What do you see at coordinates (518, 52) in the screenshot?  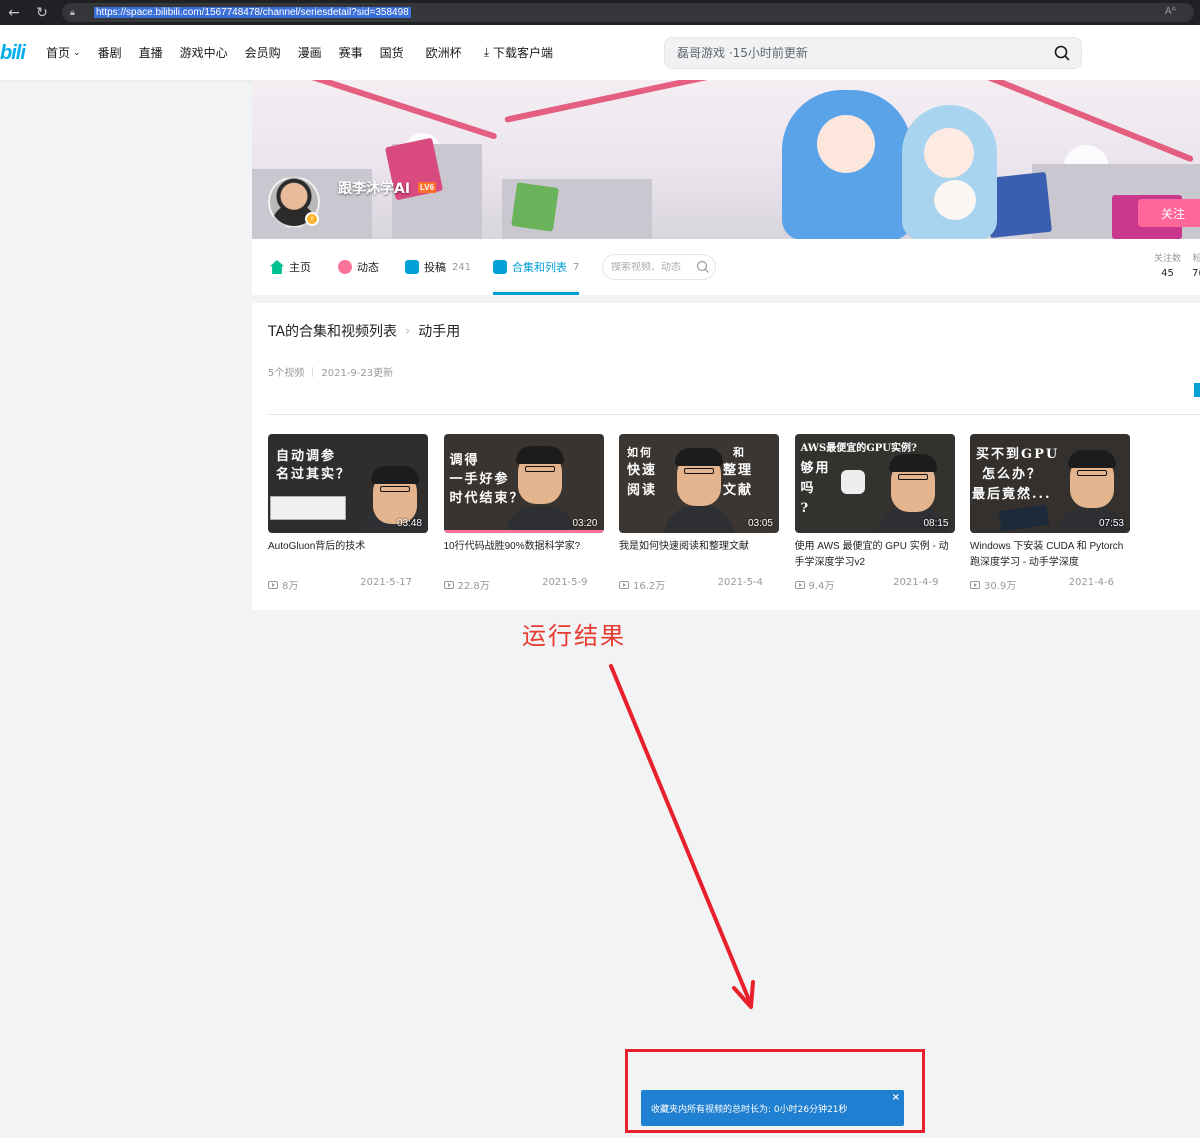 I see `nav-download-client: ⤓ 下载客户端` at bounding box center [518, 52].